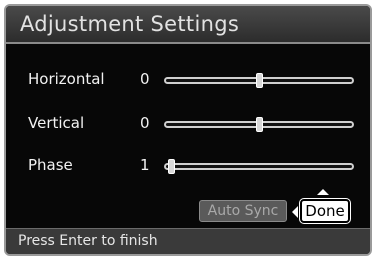 This screenshot has width=376, height=260. What do you see at coordinates (66, 79) in the screenshot?
I see `horizontal-label: Horizontal` at bounding box center [66, 79].